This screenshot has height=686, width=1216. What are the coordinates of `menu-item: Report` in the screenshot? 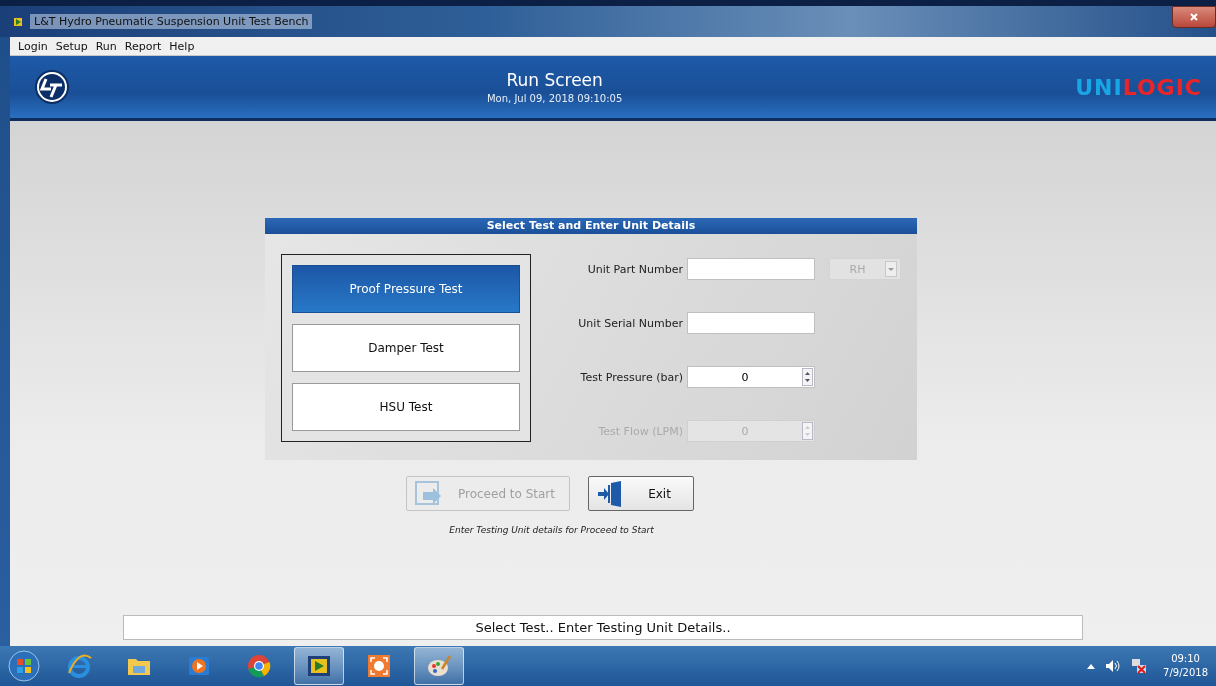 It's located at (143, 46).